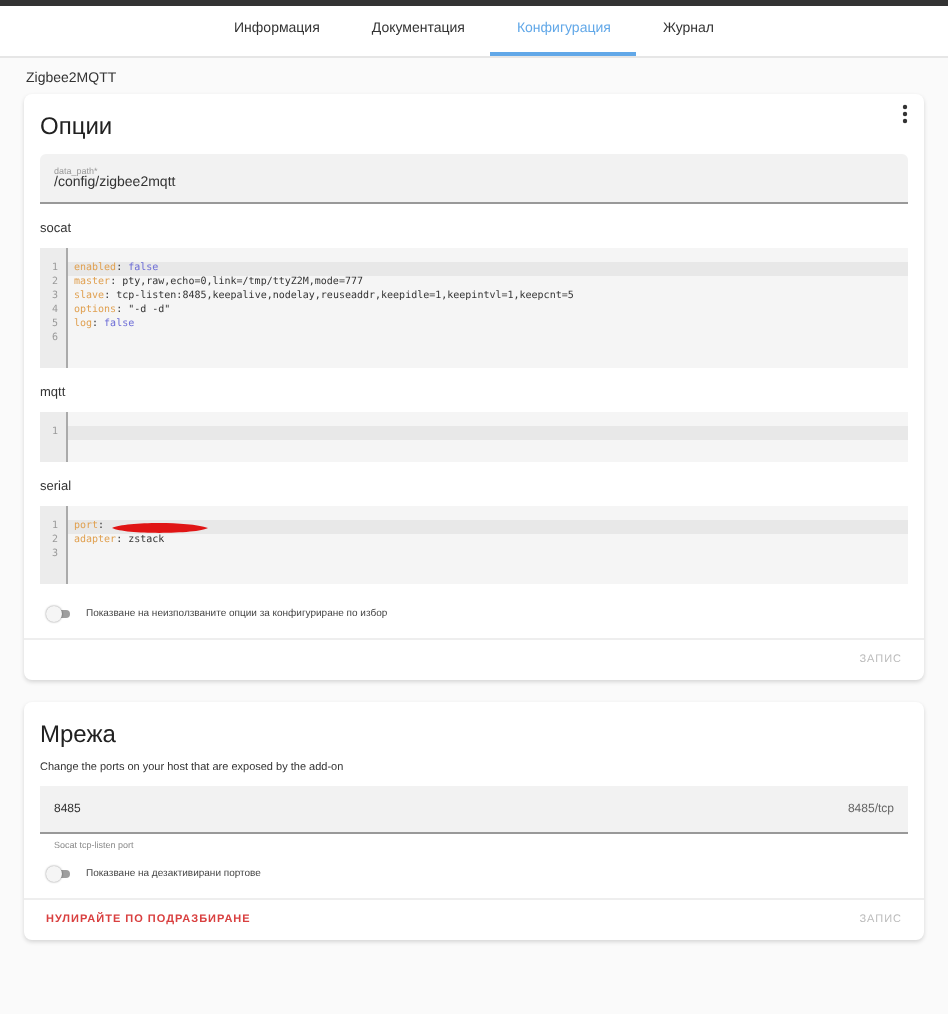 The height and width of the screenshot is (1014, 948). I want to click on card-title: Мрежа, so click(78, 735).